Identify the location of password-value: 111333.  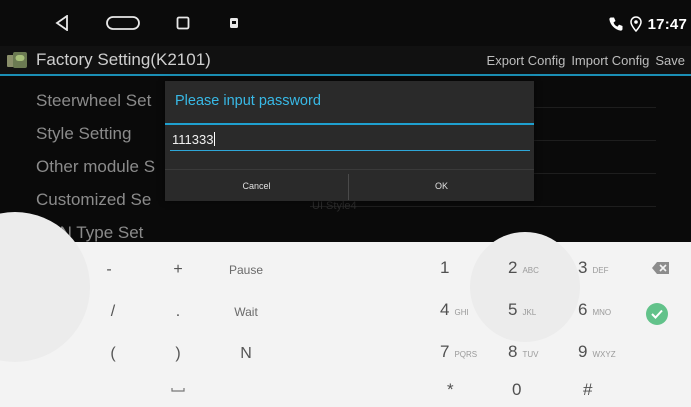
(193, 139).